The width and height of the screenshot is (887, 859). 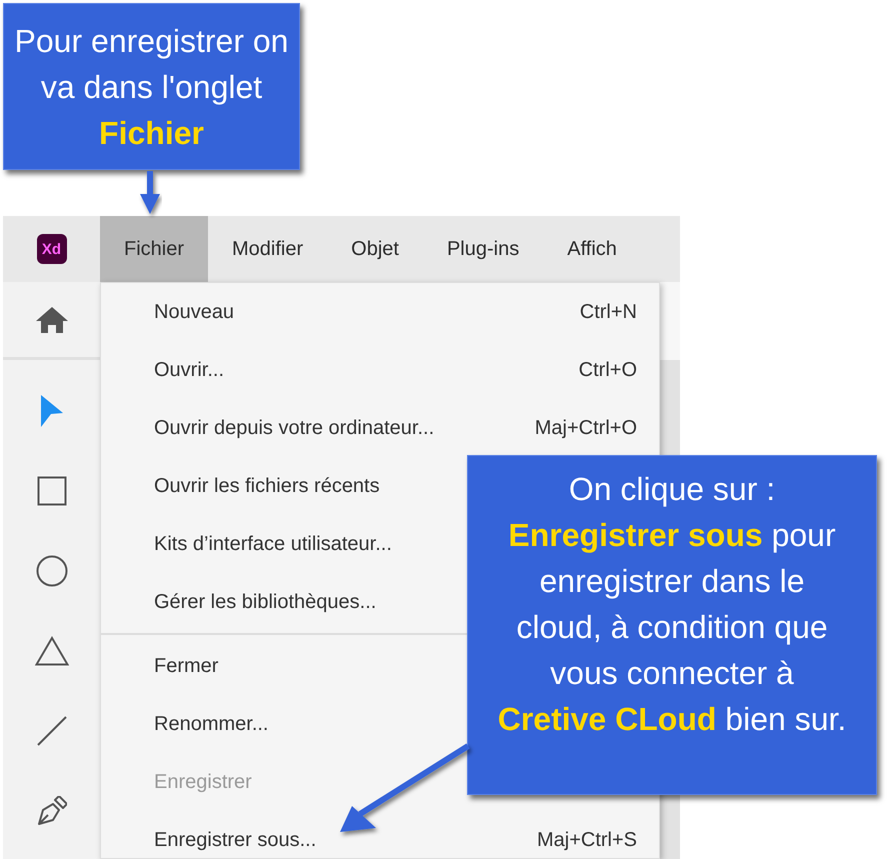 I want to click on menu-tab: Fichier, so click(x=154, y=249).